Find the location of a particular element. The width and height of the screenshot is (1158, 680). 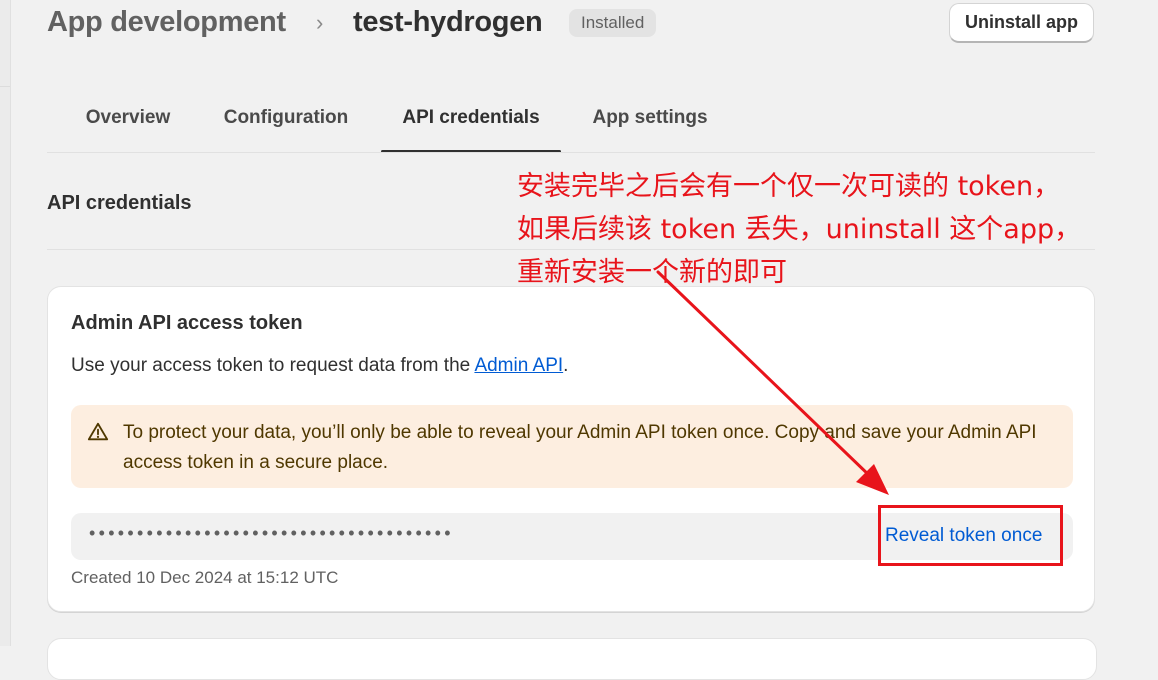

tab-app-settings: App settings is located at coordinates (650, 119).